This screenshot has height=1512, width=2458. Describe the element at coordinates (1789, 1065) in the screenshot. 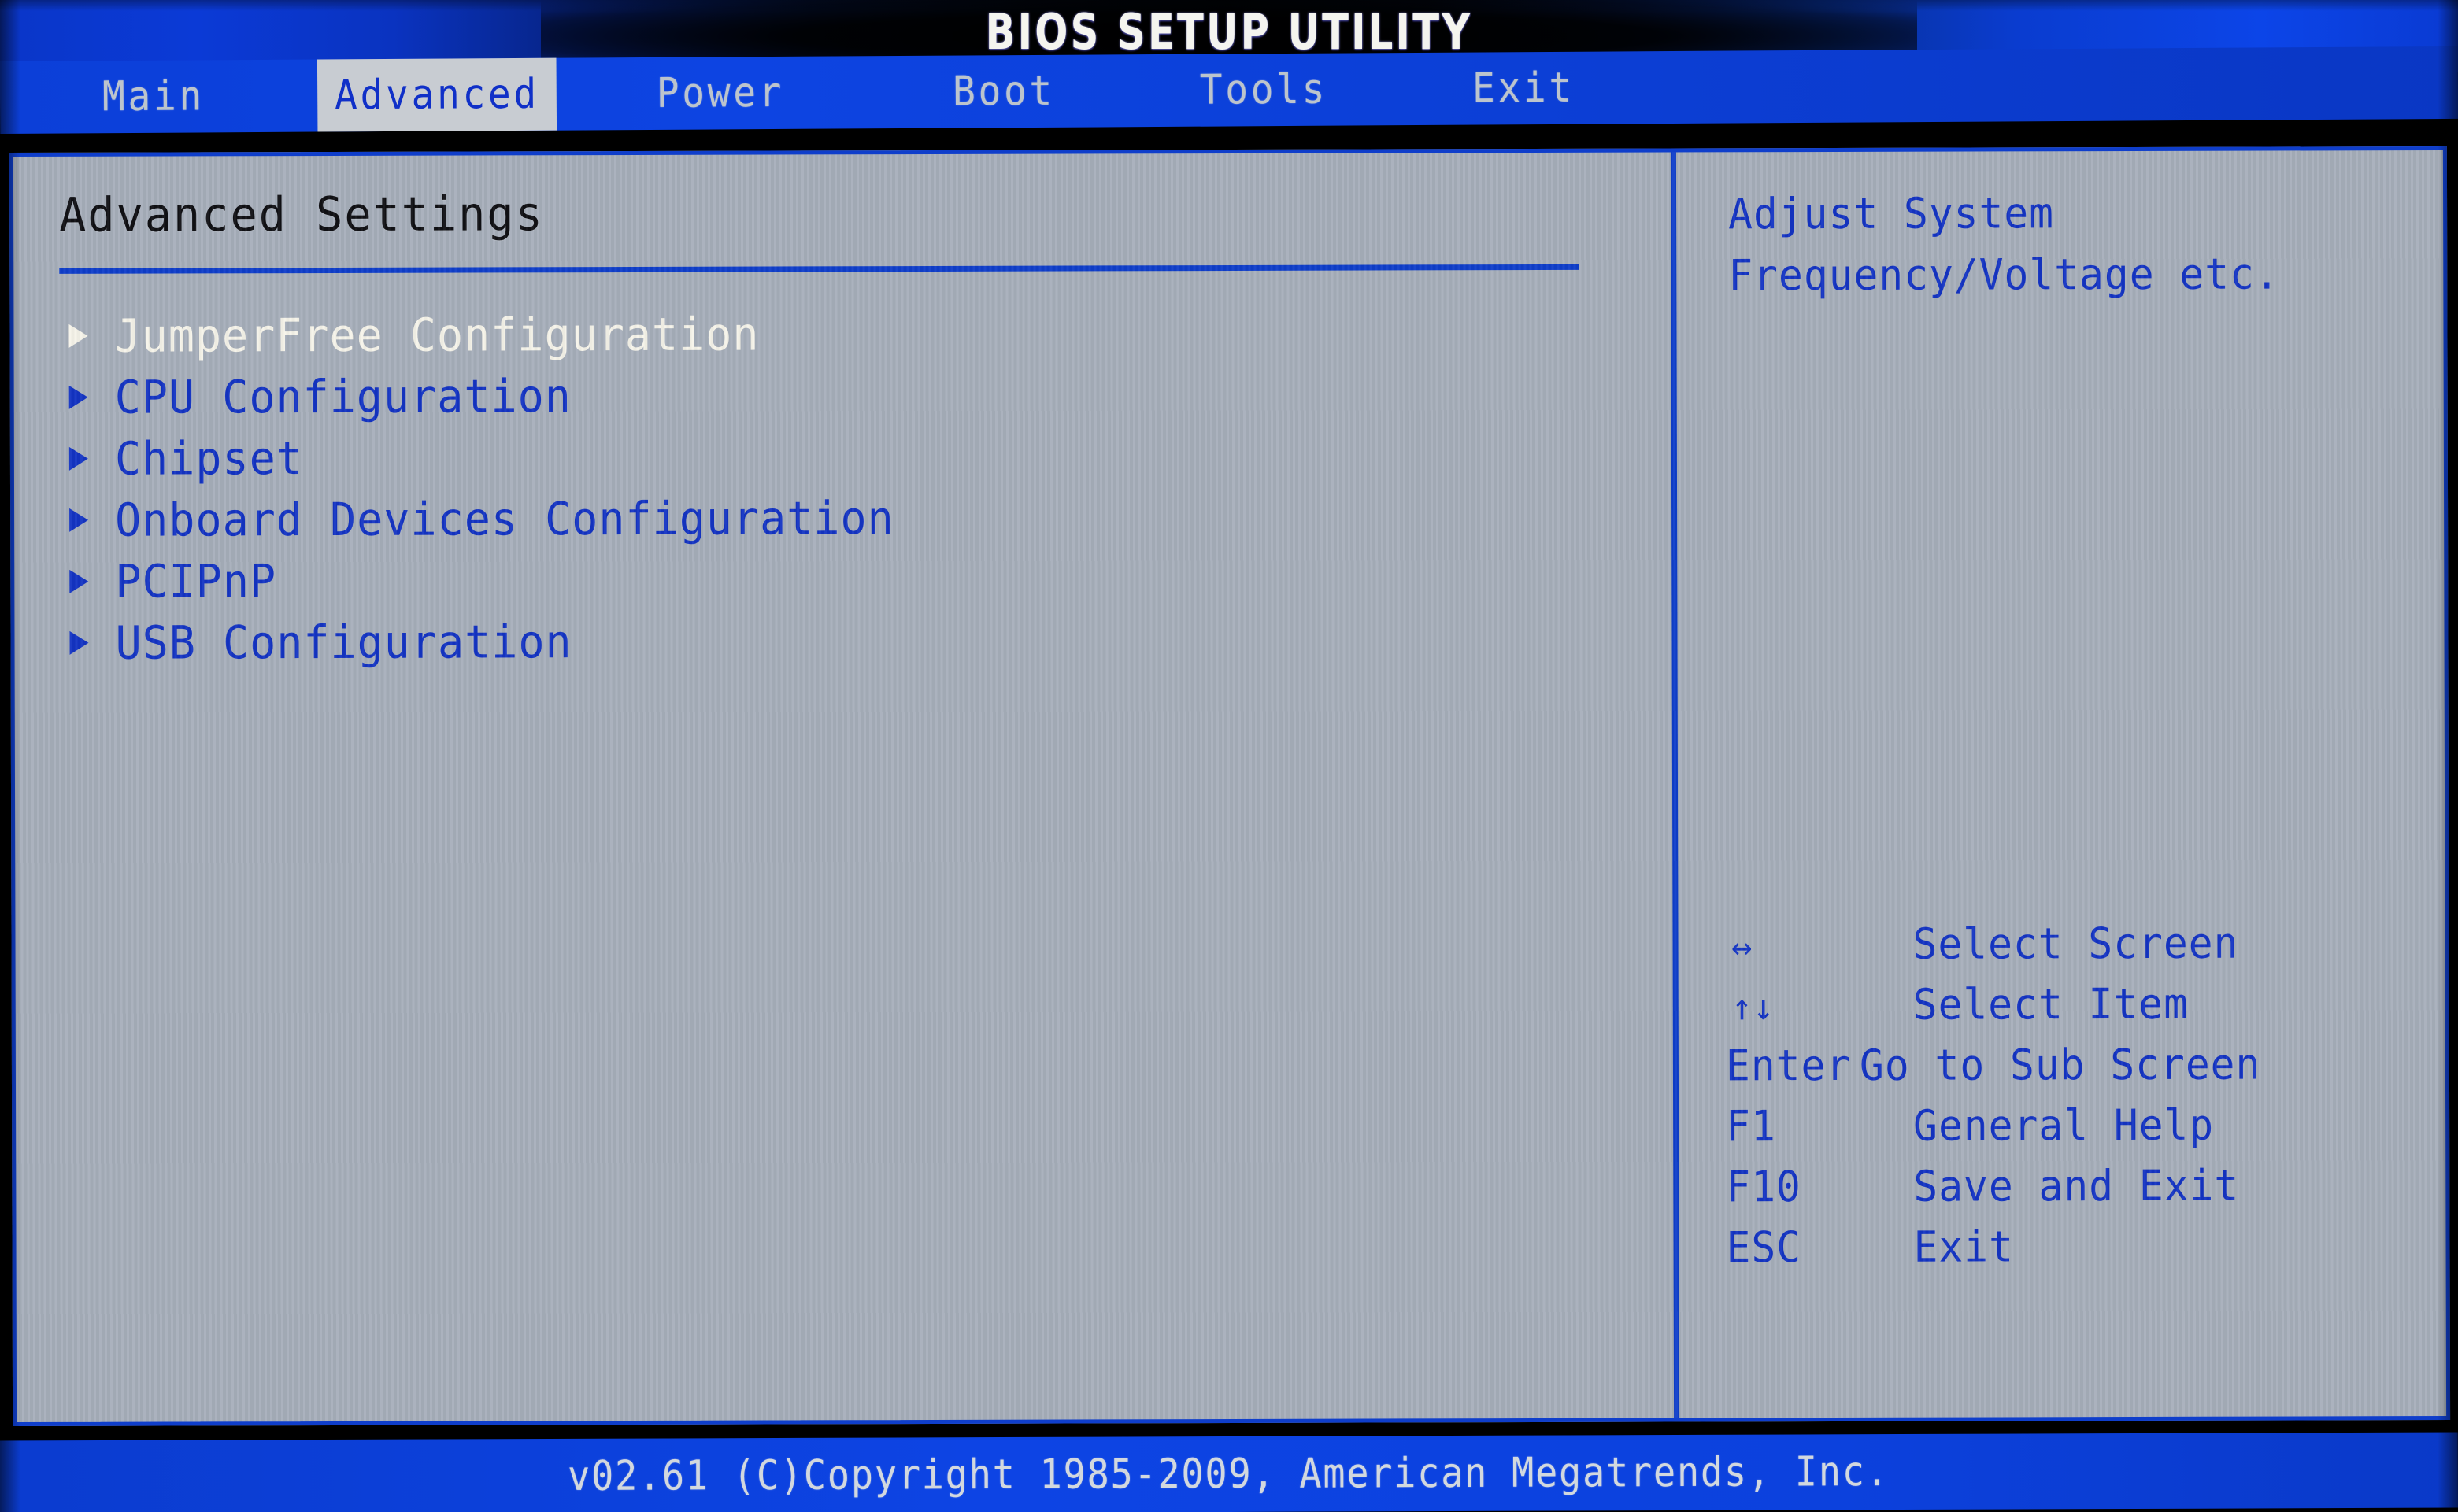

I see `key-name-enter: Enter` at that location.